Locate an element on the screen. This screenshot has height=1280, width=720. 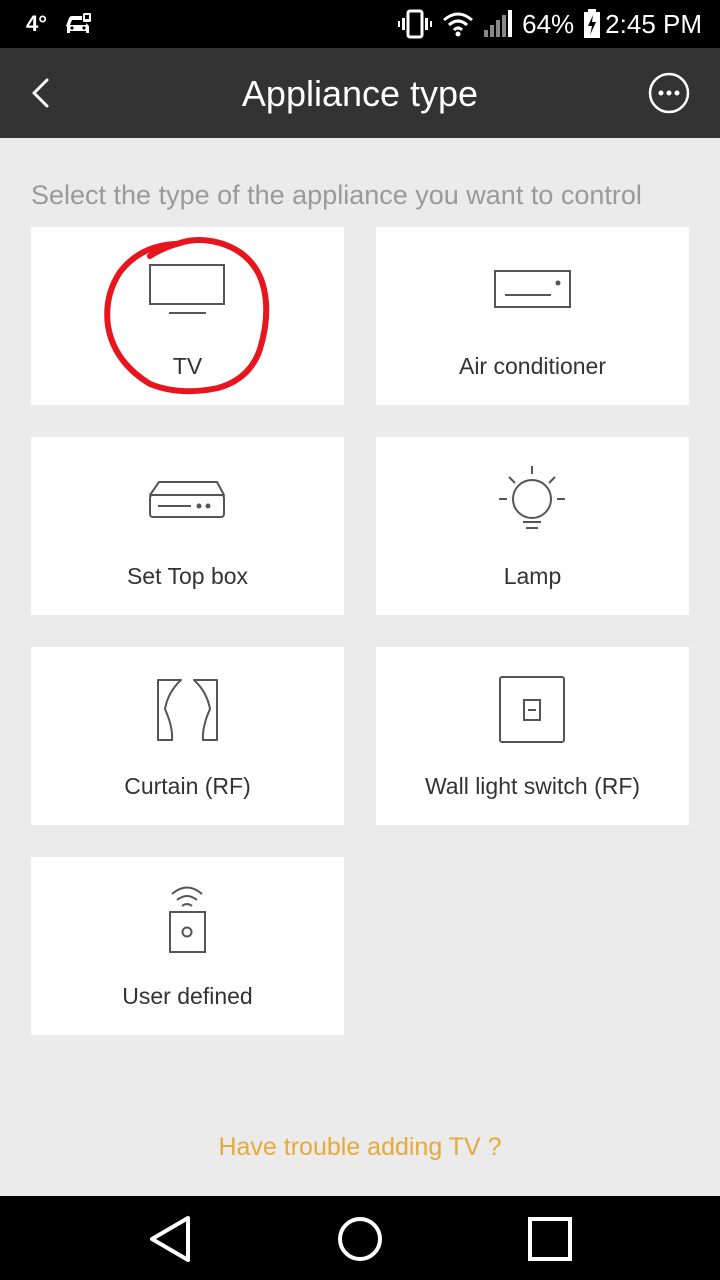
tile-curtain: Curtain (RF) is located at coordinates (187, 736).